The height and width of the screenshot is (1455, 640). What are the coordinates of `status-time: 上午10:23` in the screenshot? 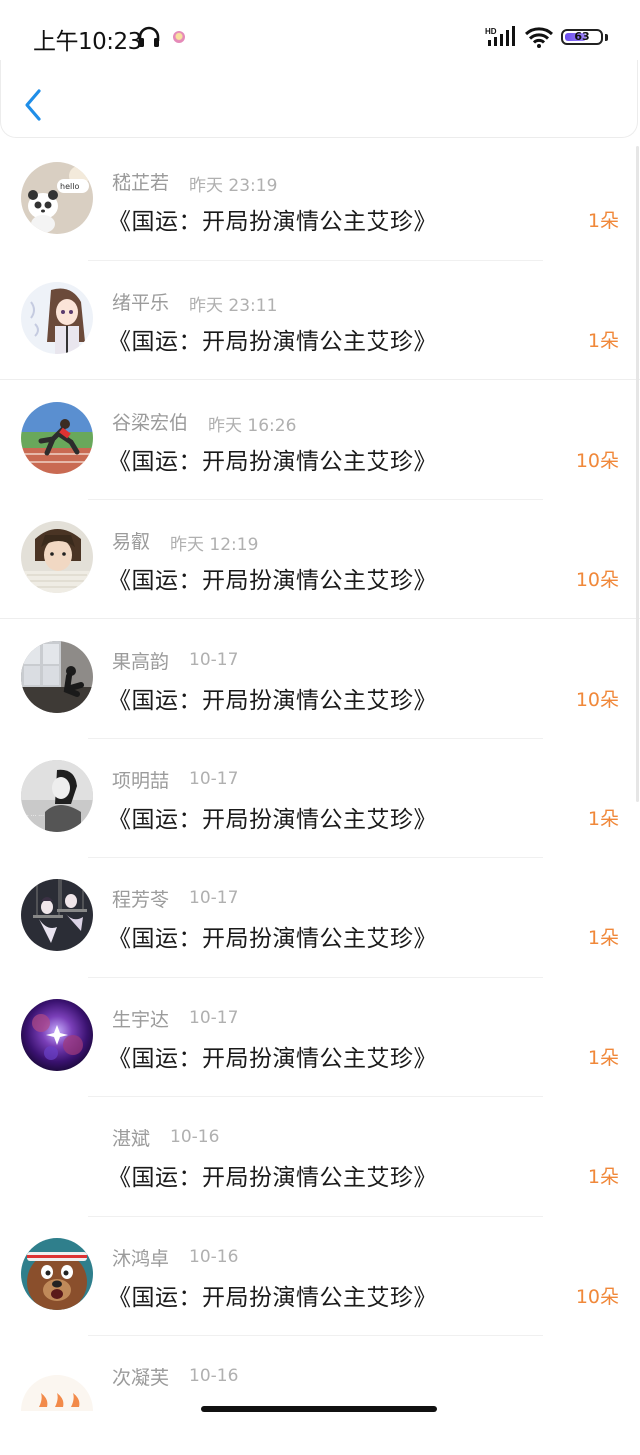 It's located at (87, 42).